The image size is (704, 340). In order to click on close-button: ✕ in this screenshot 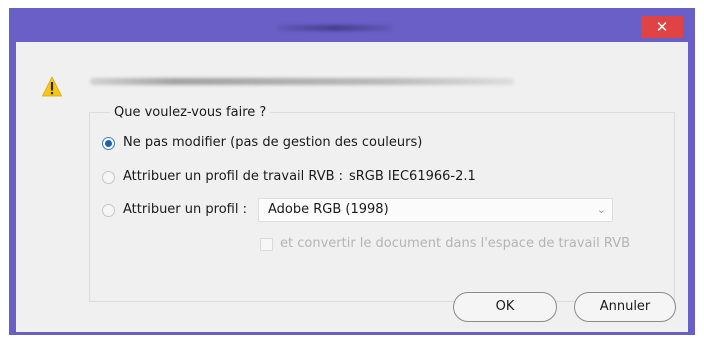, I will do `click(662, 27)`.